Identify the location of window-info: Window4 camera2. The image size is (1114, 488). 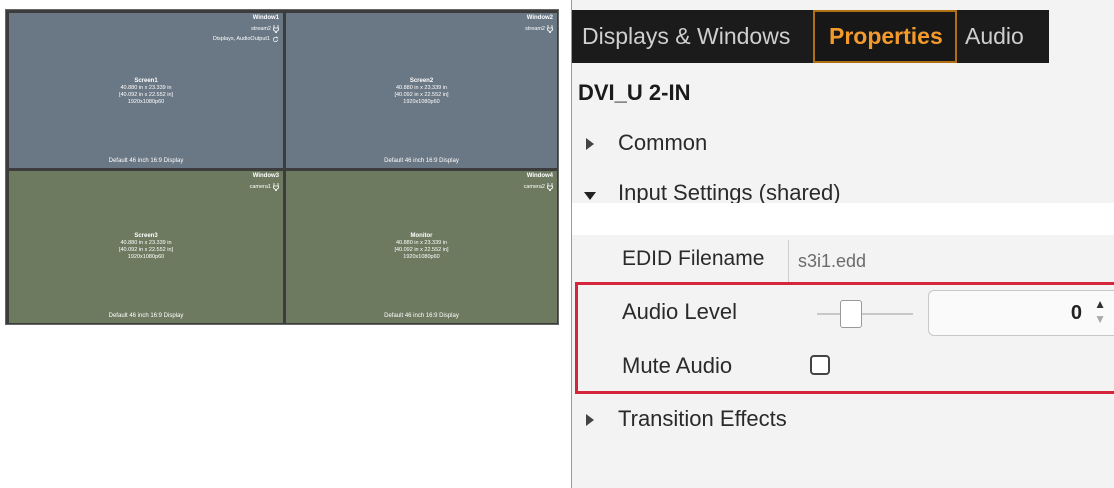
(538, 182).